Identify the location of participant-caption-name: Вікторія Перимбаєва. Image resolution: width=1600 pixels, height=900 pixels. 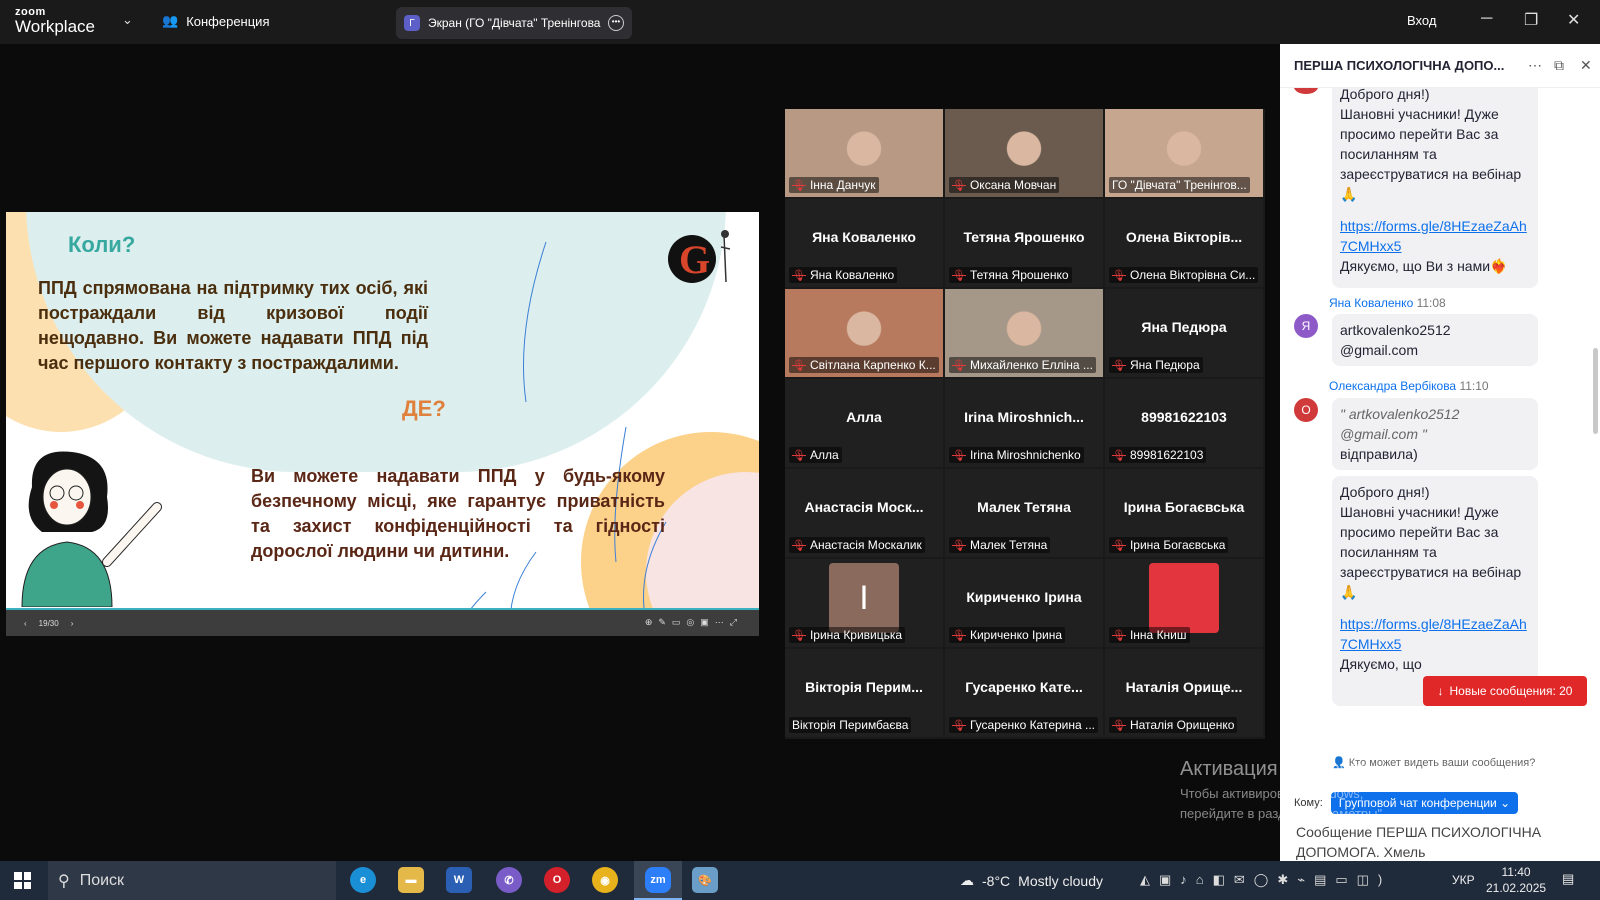
(850, 725).